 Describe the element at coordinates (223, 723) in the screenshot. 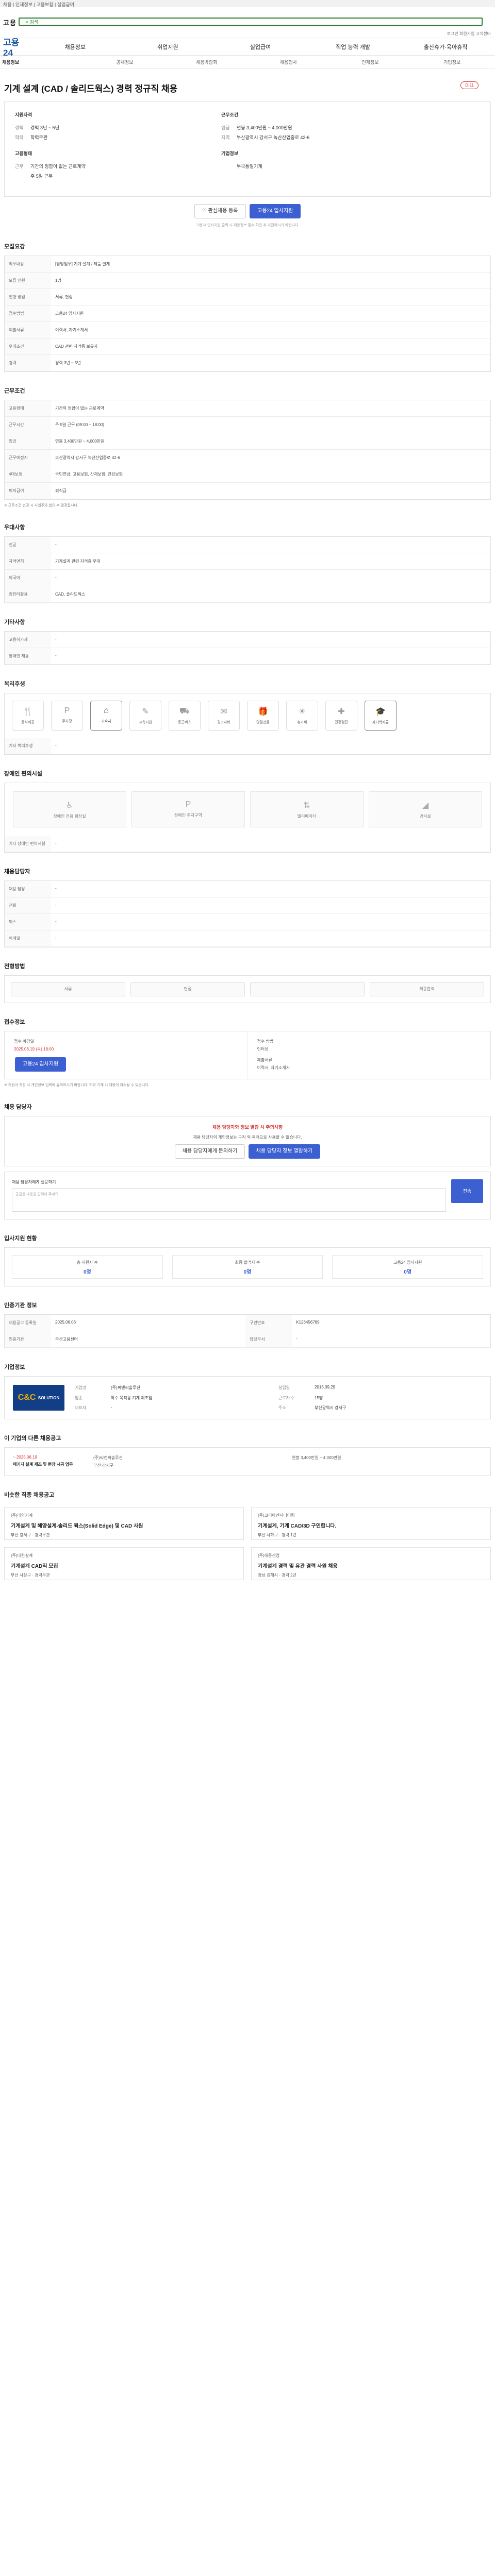

I see `welfare-label: 경조사비` at that location.